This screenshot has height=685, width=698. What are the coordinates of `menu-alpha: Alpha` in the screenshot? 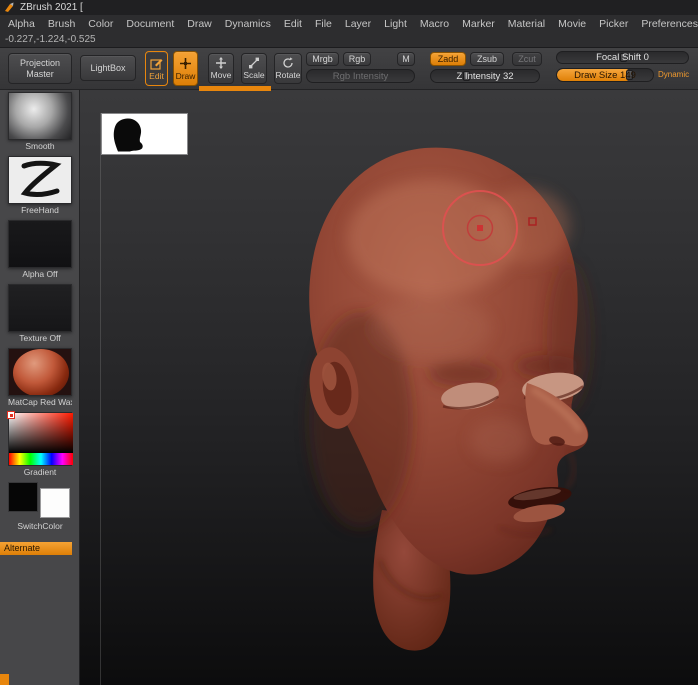 It's located at (21, 24).